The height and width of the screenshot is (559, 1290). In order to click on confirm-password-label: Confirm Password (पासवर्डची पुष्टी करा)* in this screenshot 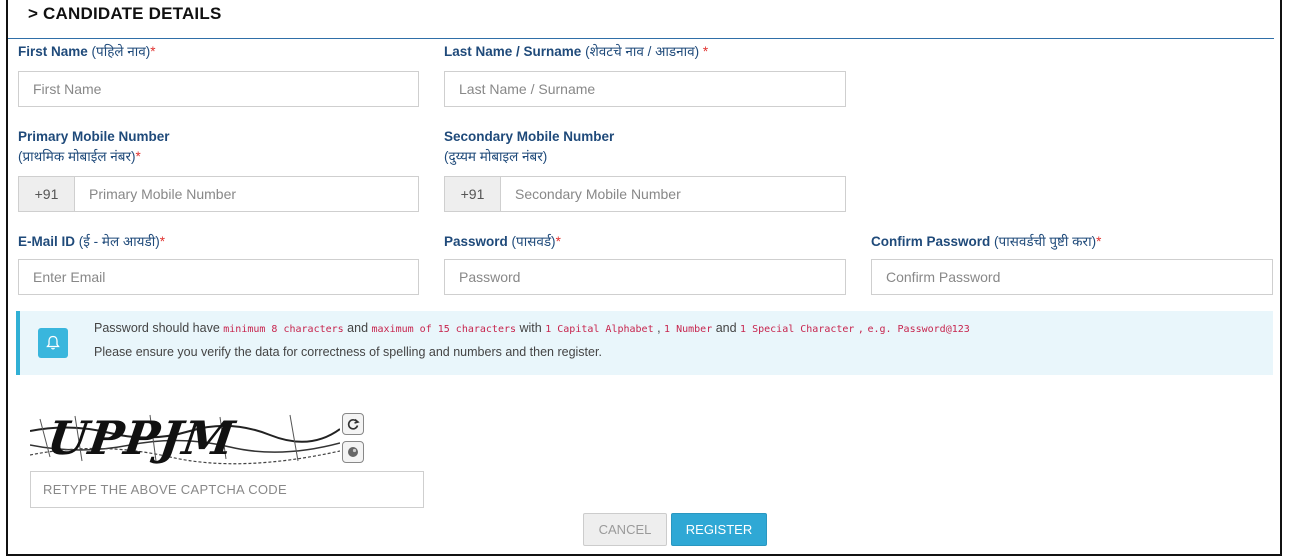, I will do `click(986, 242)`.